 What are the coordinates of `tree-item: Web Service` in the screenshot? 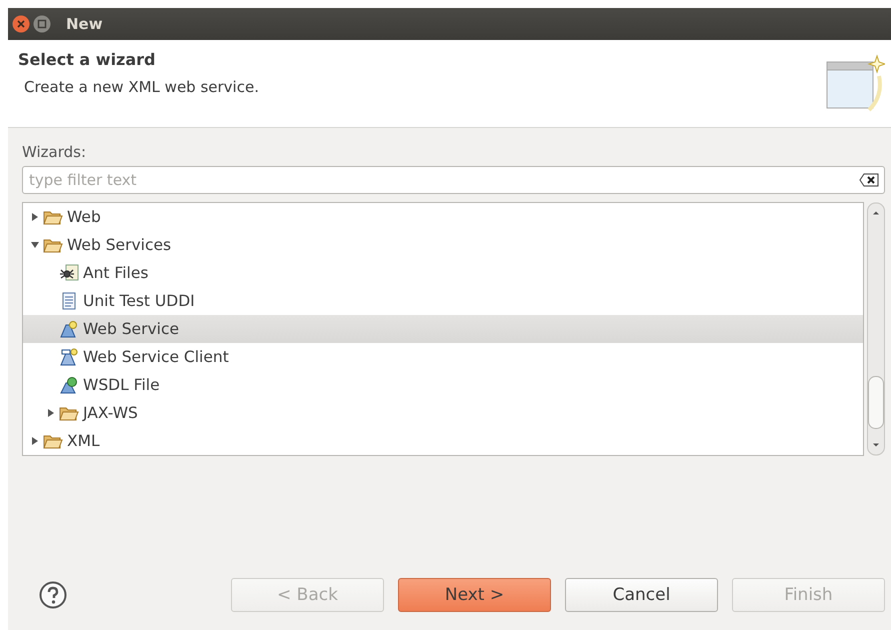 It's located at (443, 329).